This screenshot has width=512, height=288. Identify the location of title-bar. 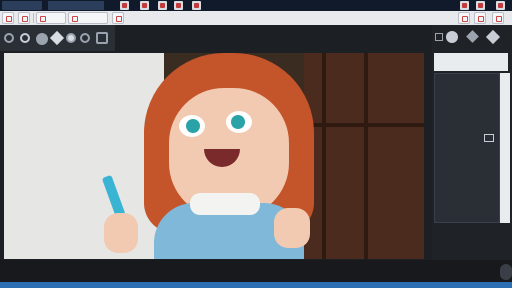
(256, 5).